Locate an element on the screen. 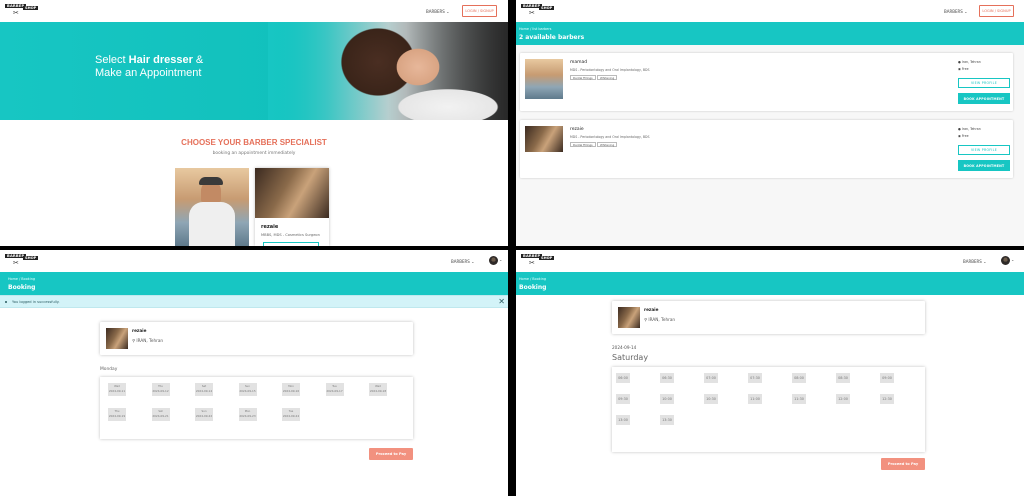  slot-date: 2024-09-12 is located at coordinates (160, 391).